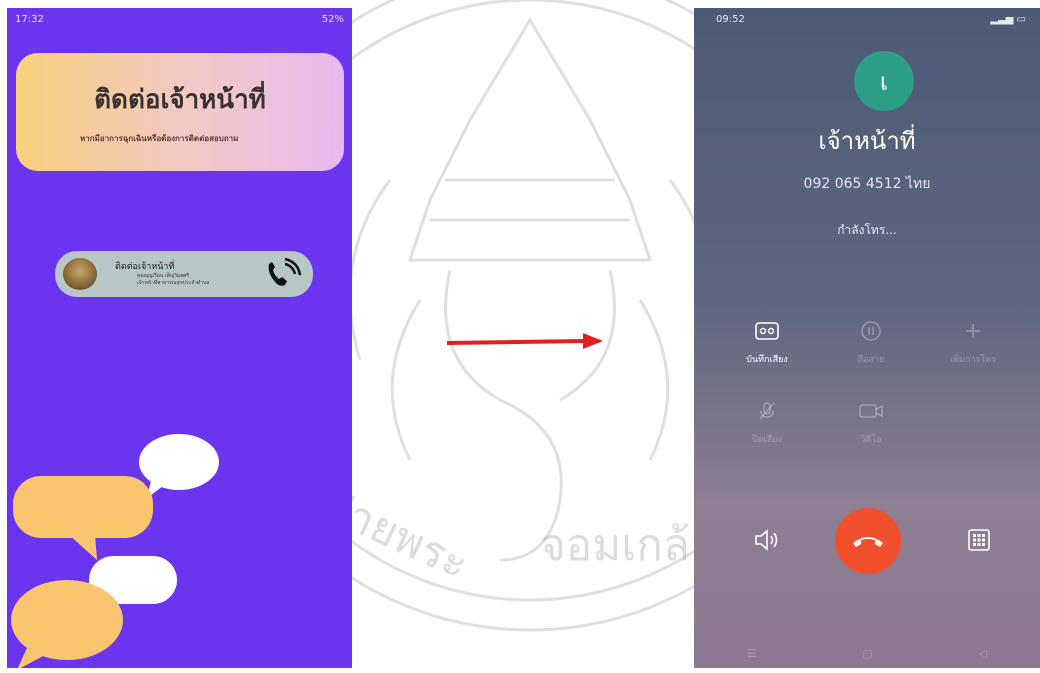  I want to click on hold-label: ถือสาย, so click(871, 360).